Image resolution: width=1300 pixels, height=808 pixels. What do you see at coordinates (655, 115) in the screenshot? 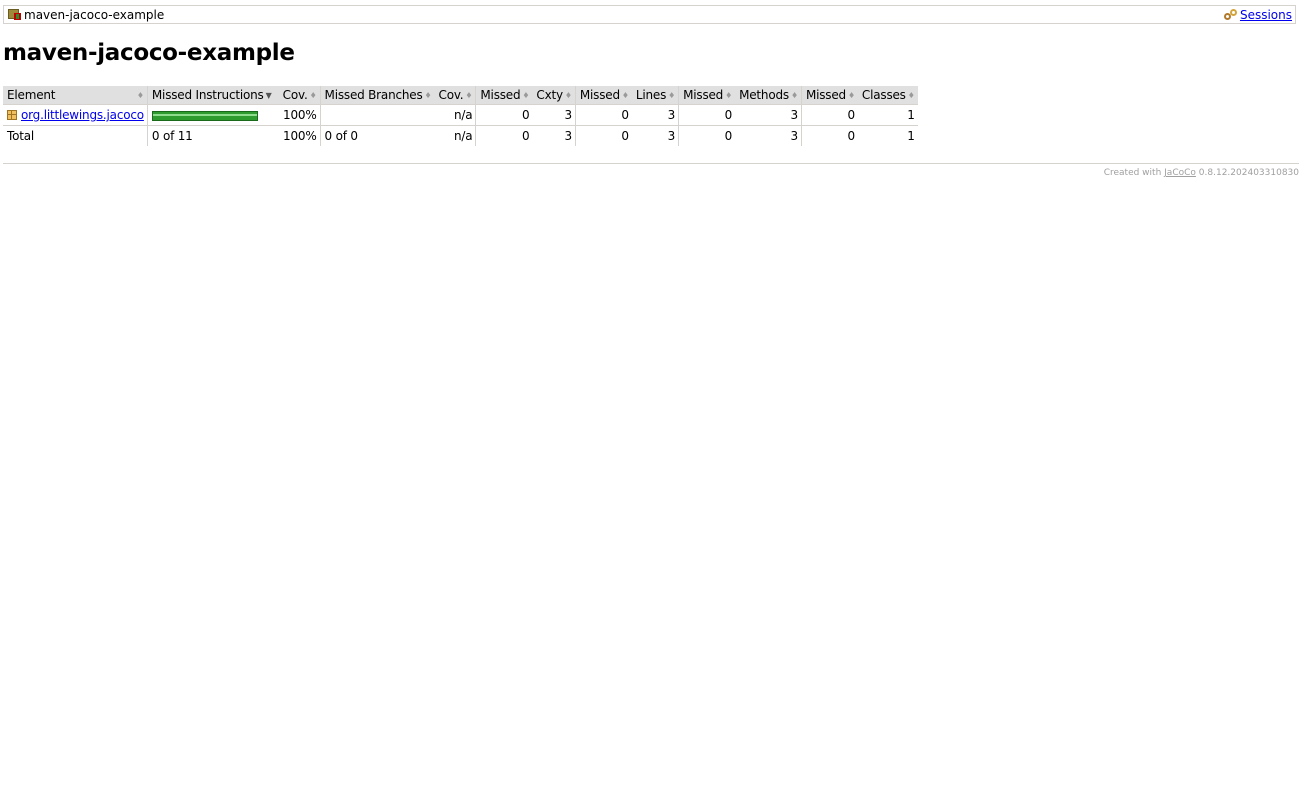
I see `lines-cell: 3` at bounding box center [655, 115].